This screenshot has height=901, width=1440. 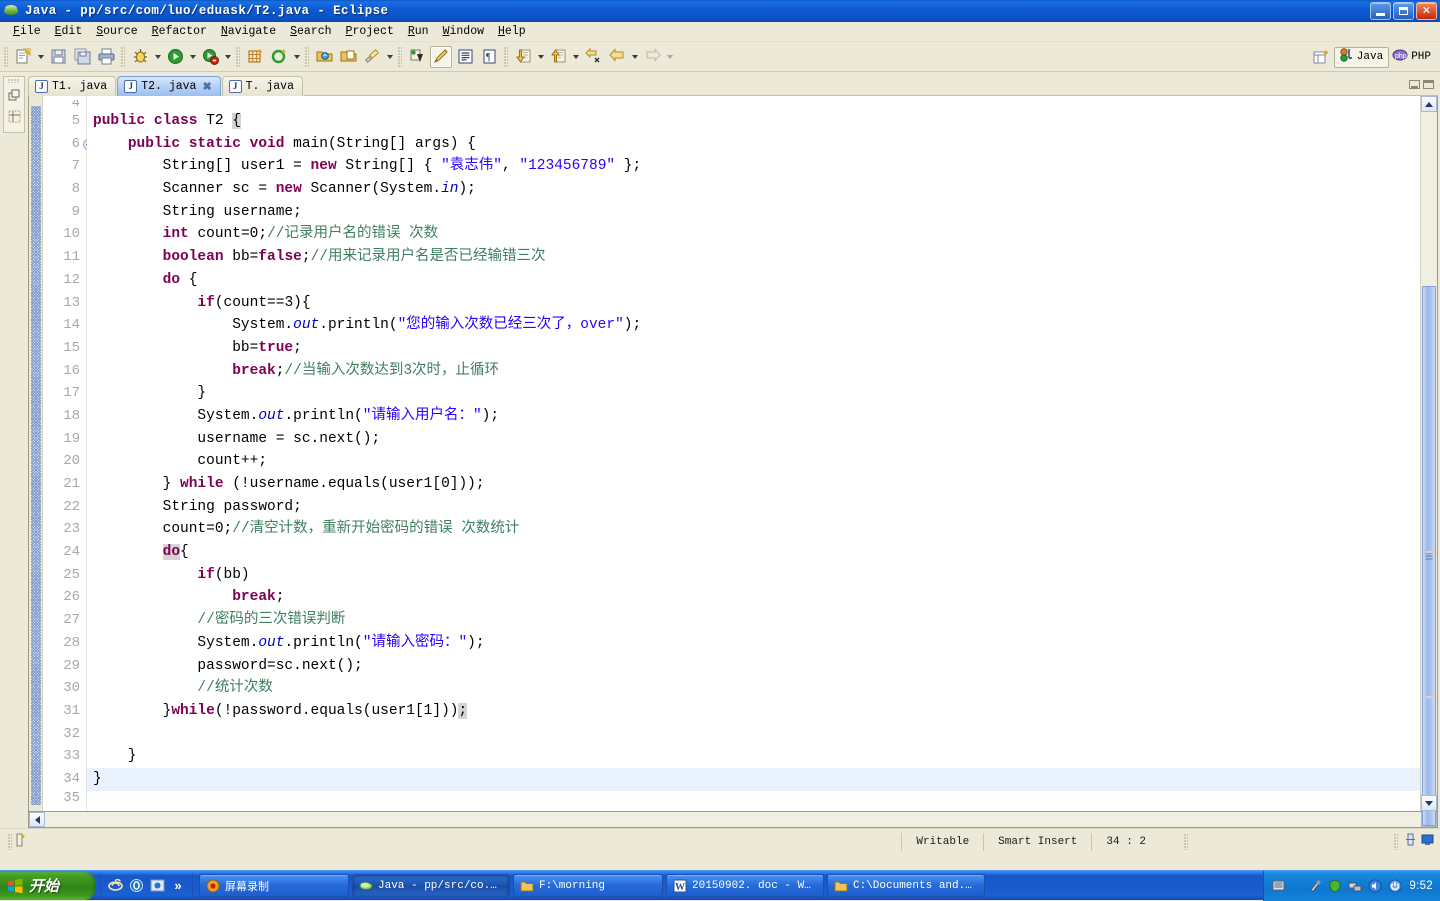 What do you see at coordinates (389, 57) in the screenshot?
I see `search-dropdown-icon` at bounding box center [389, 57].